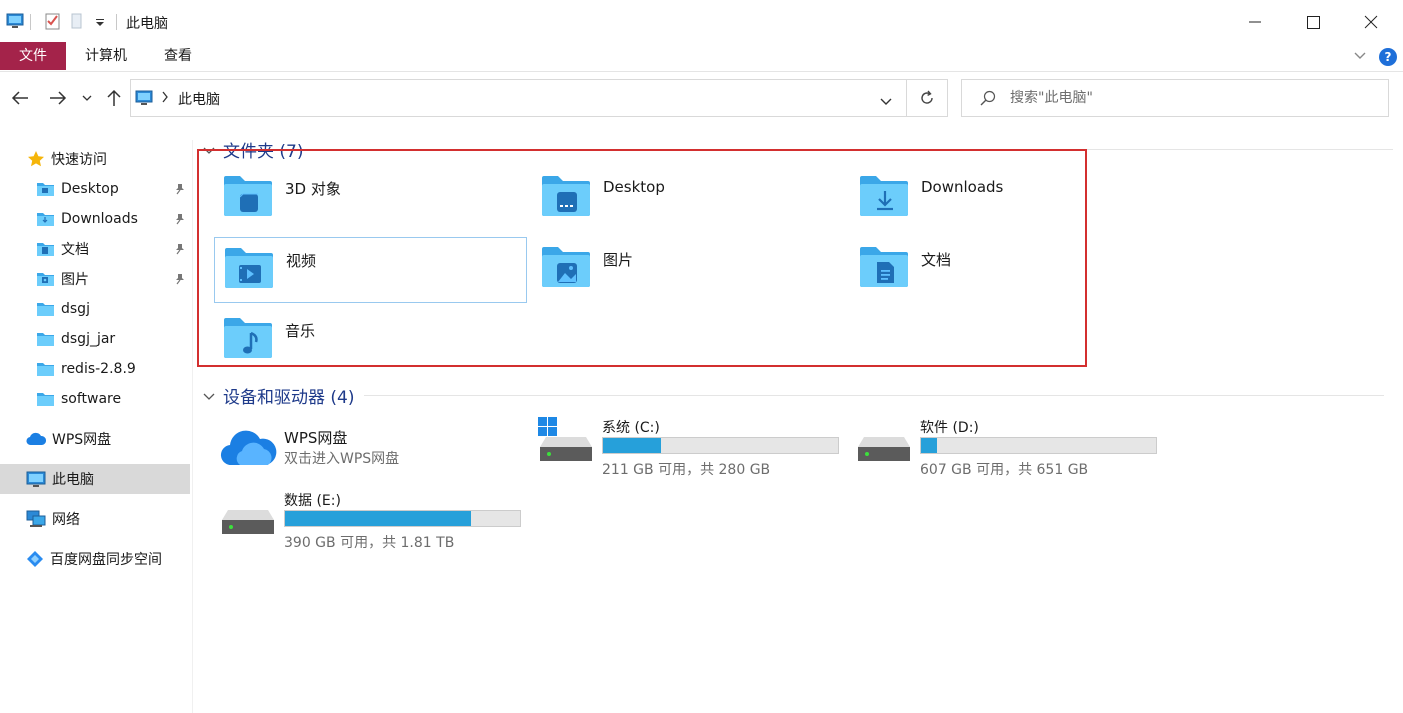 This screenshot has height=713, width=1403. What do you see at coordinates (1360, 57) in the screenshot?
I see `expand-ribbon-icon` at bounding box center [1360, 57].